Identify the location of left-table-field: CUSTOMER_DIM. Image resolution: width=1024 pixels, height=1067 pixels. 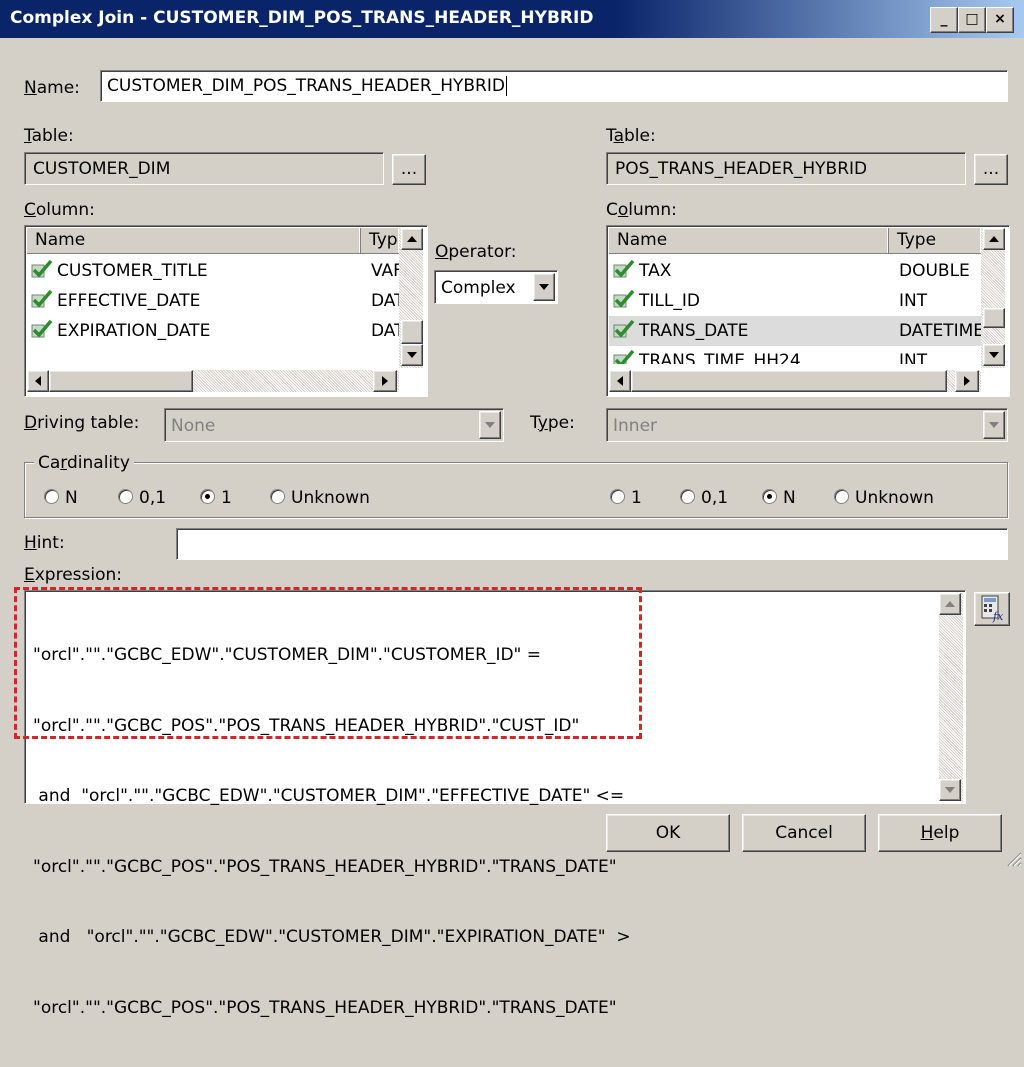
(204, 168).